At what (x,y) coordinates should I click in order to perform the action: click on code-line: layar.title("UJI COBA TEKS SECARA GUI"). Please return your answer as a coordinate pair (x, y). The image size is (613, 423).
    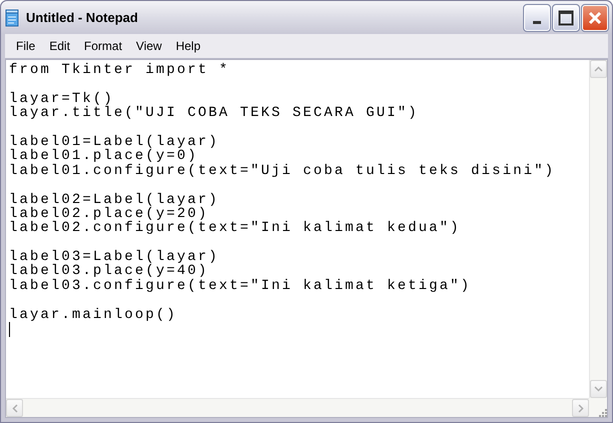
    Looking at the image, I should click on (214, 113).